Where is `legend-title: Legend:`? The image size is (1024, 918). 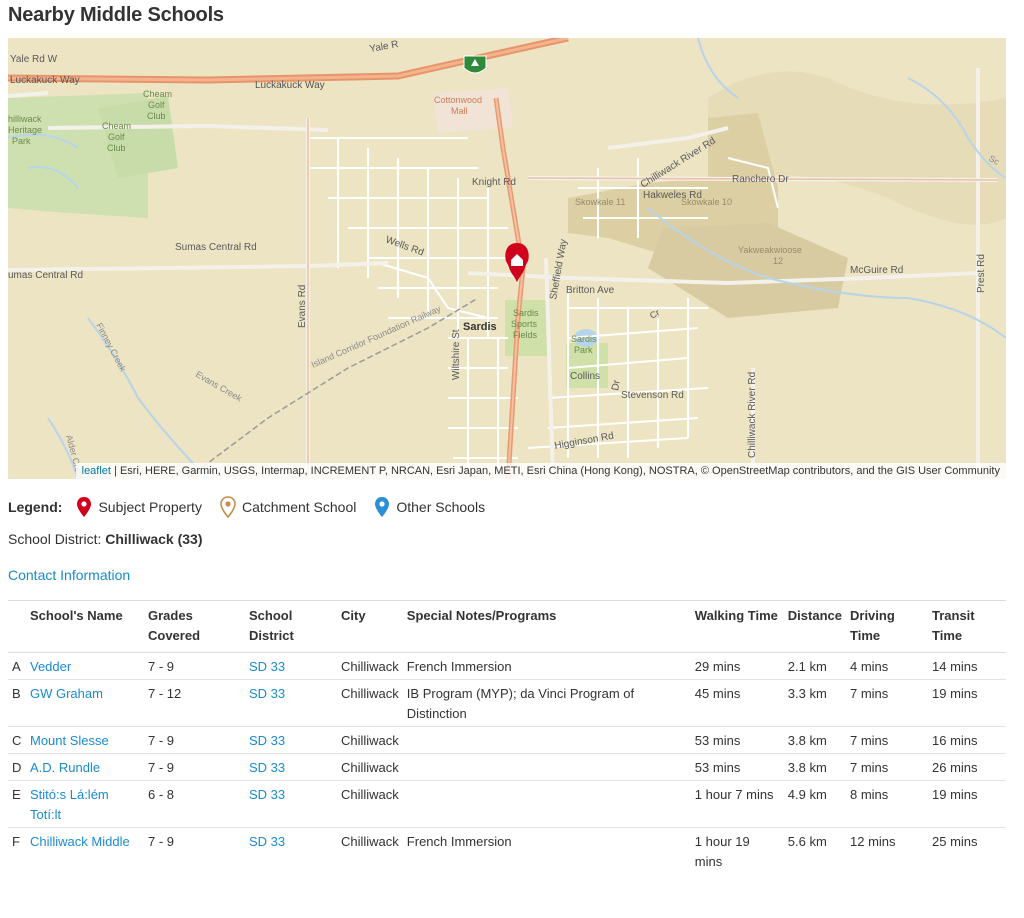
legend-title: Legend: is located at coordinates (35, 507).